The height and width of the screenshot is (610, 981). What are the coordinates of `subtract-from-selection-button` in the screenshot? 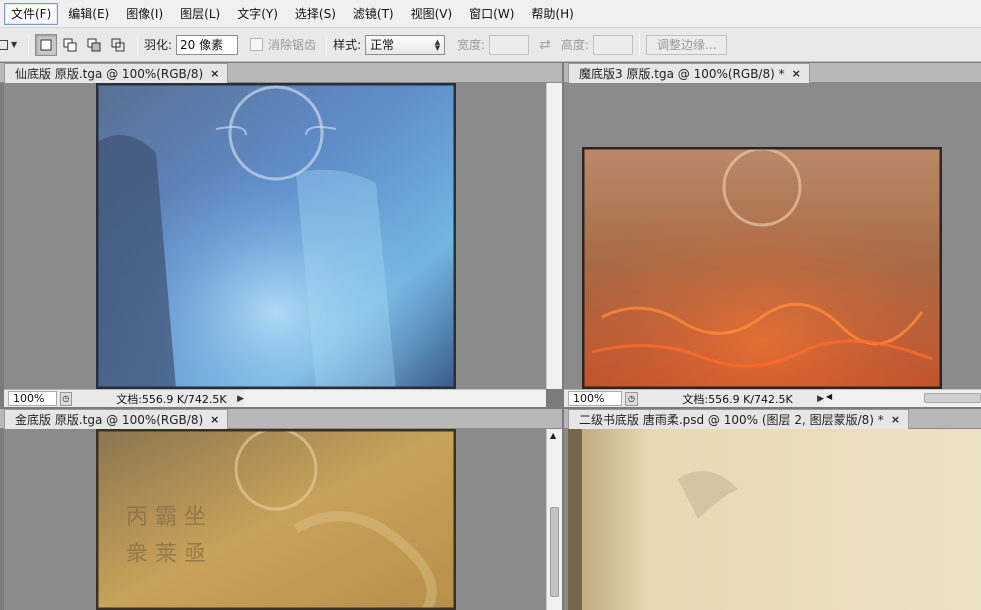 It's located at (94, 45).